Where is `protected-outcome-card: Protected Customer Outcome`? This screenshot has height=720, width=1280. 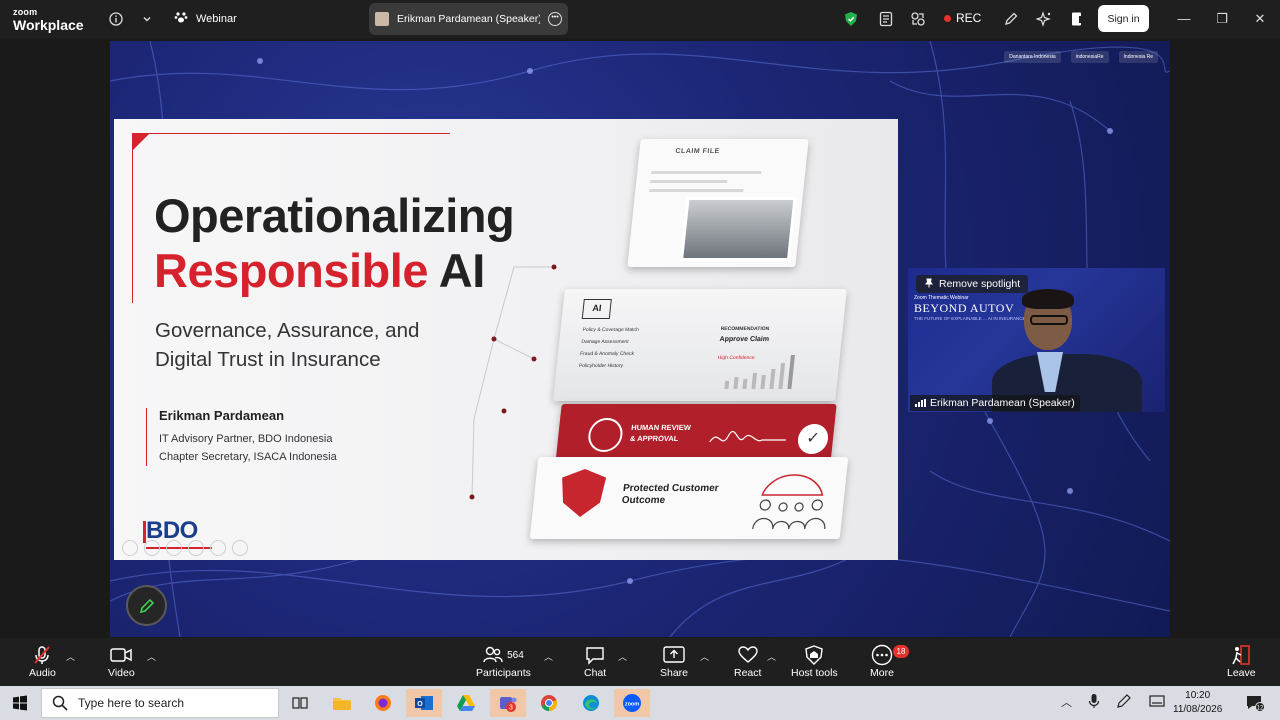 protected-outcome-card: Protected Customer Outcome is located at coordinates (689, 498).